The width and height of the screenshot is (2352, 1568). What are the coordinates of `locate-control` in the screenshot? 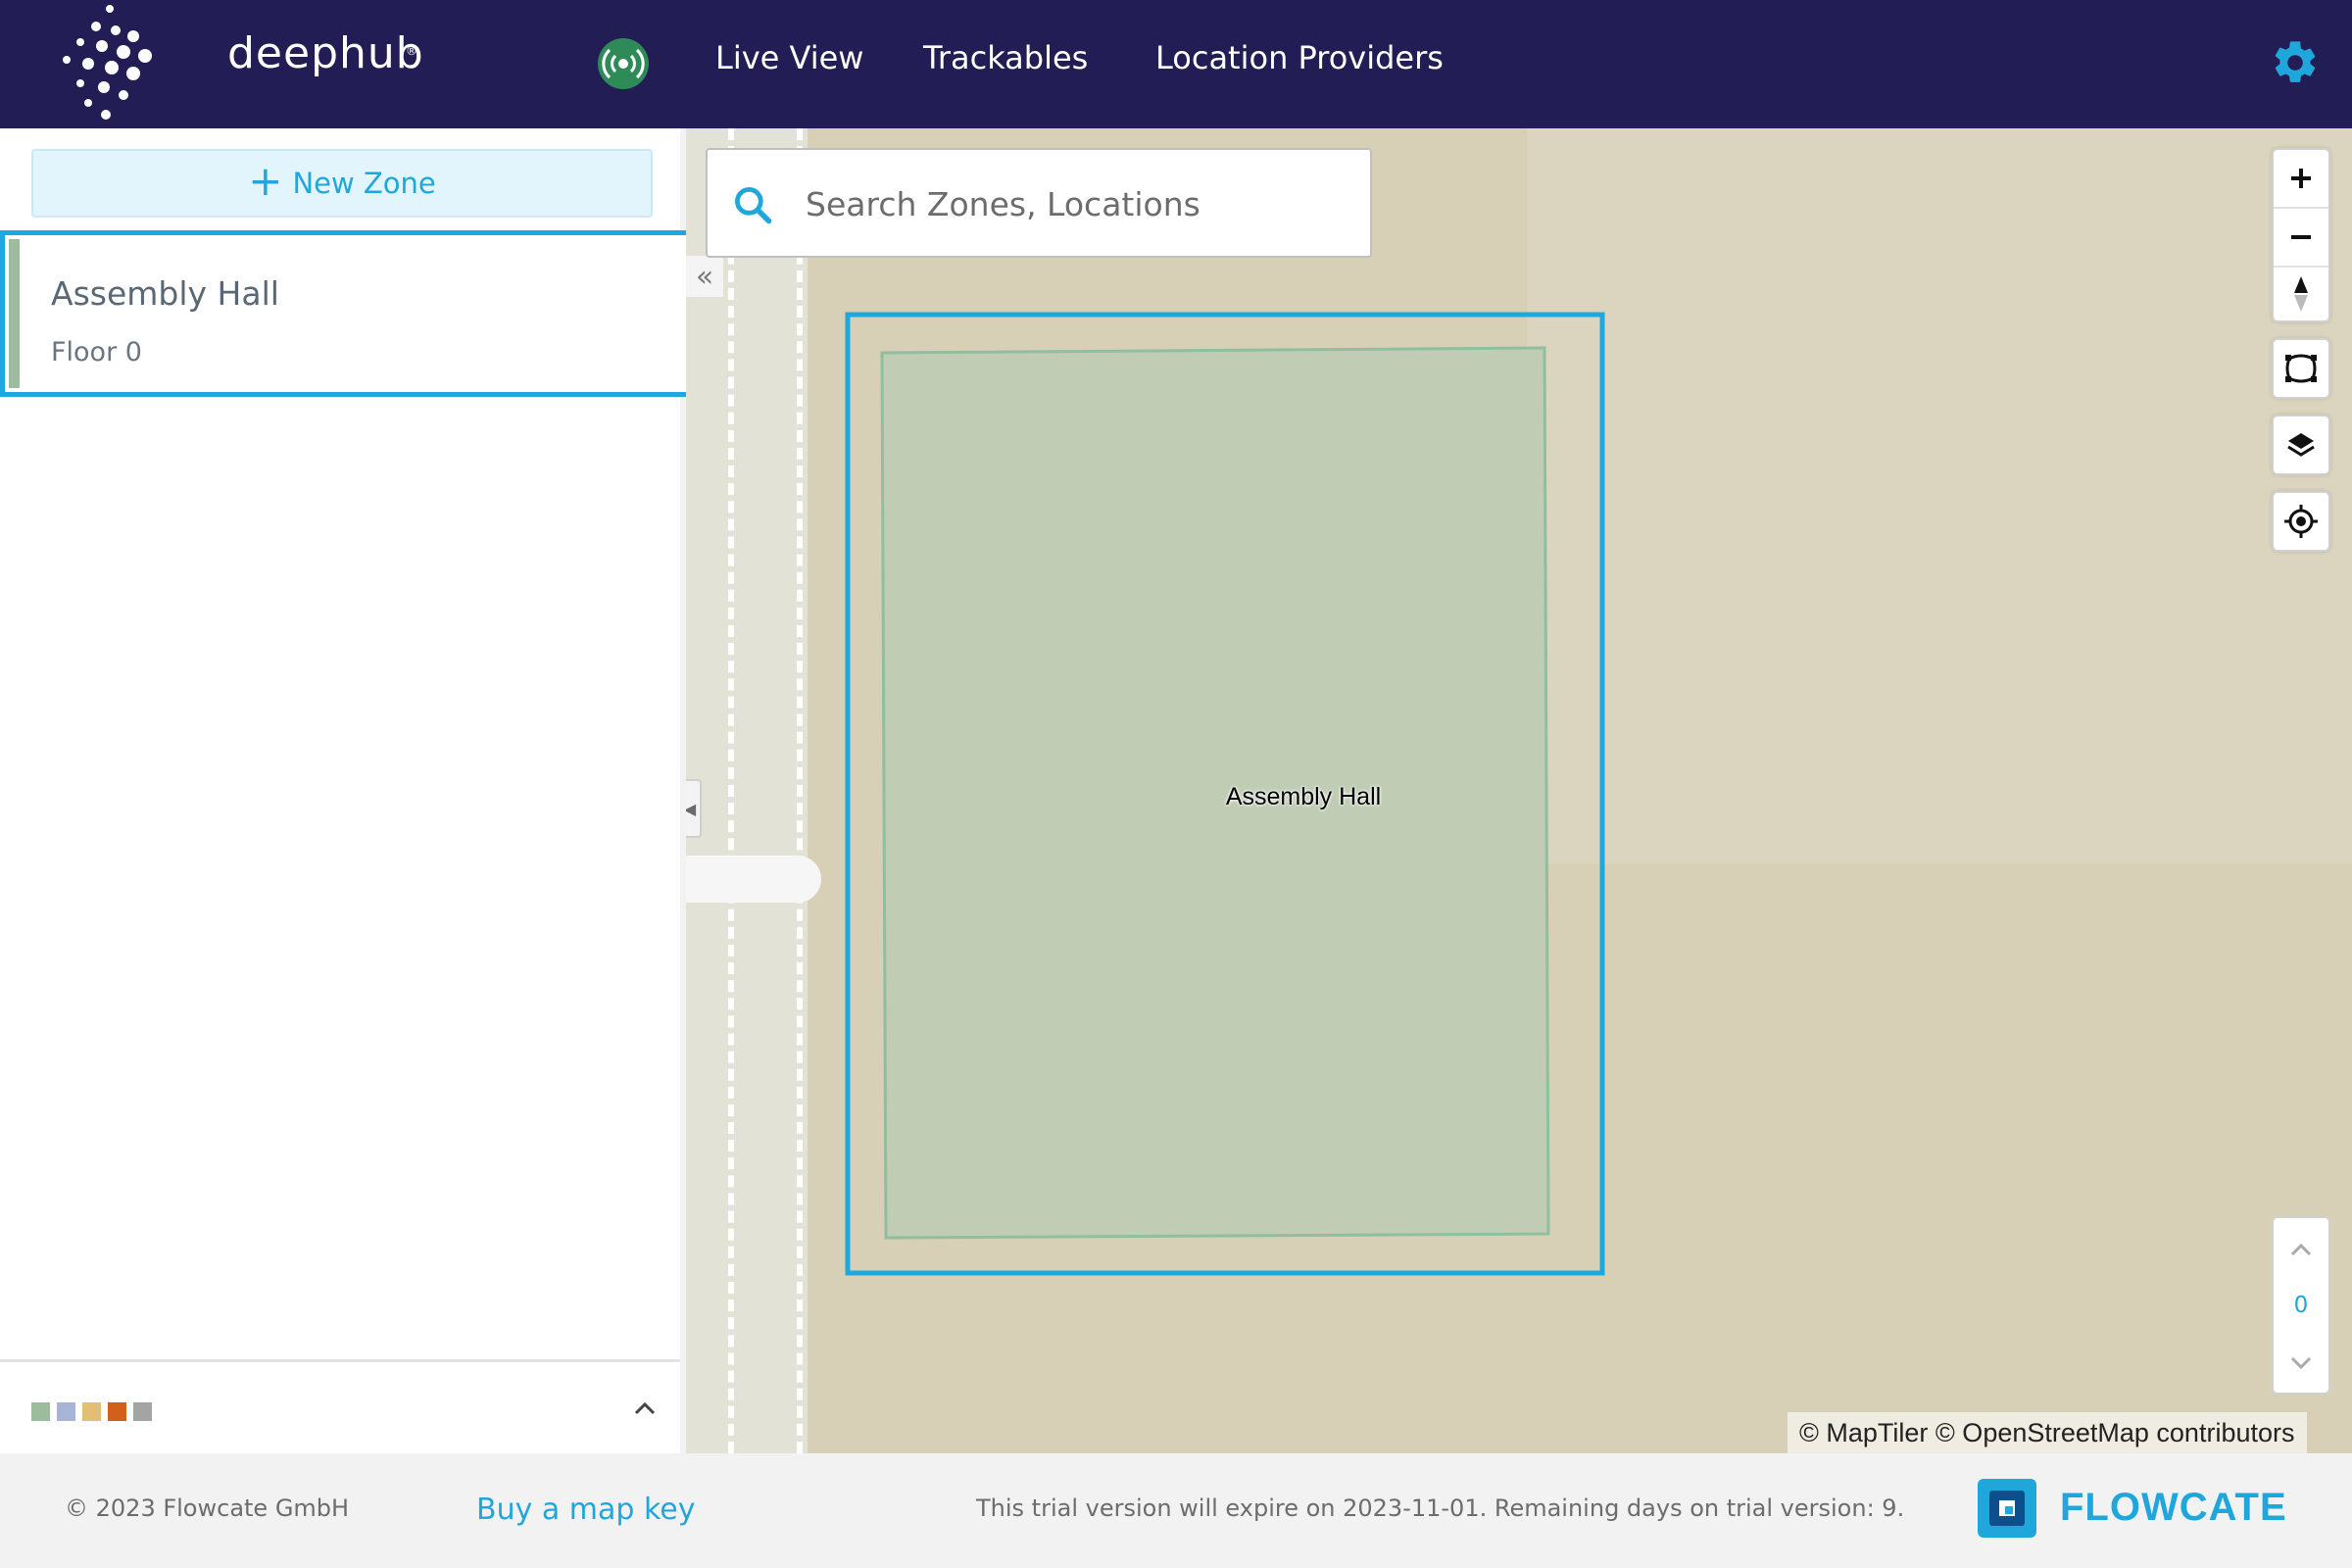 It's located at (2301, 521).